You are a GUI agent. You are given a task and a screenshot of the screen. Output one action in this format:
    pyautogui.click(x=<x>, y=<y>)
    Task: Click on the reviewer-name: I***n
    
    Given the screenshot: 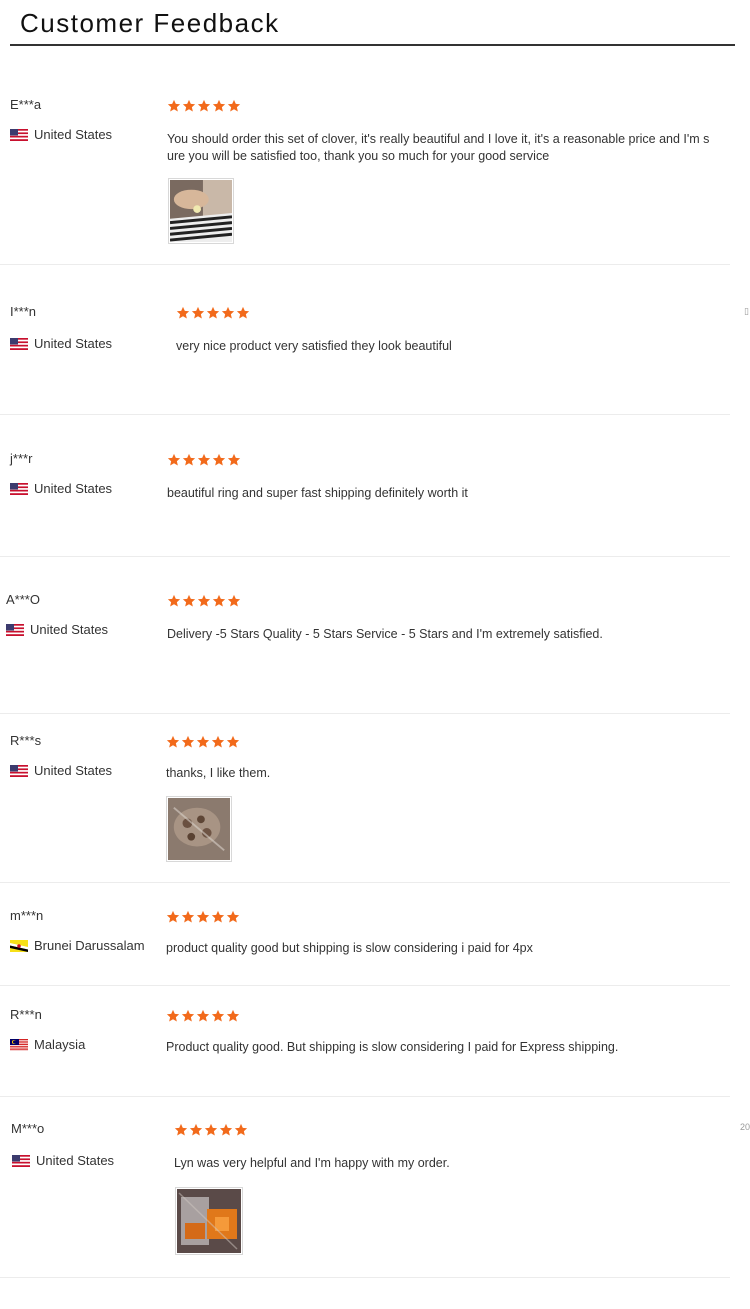 What is the action you would take?
    pyautogui.click(x=23, y=311)
    